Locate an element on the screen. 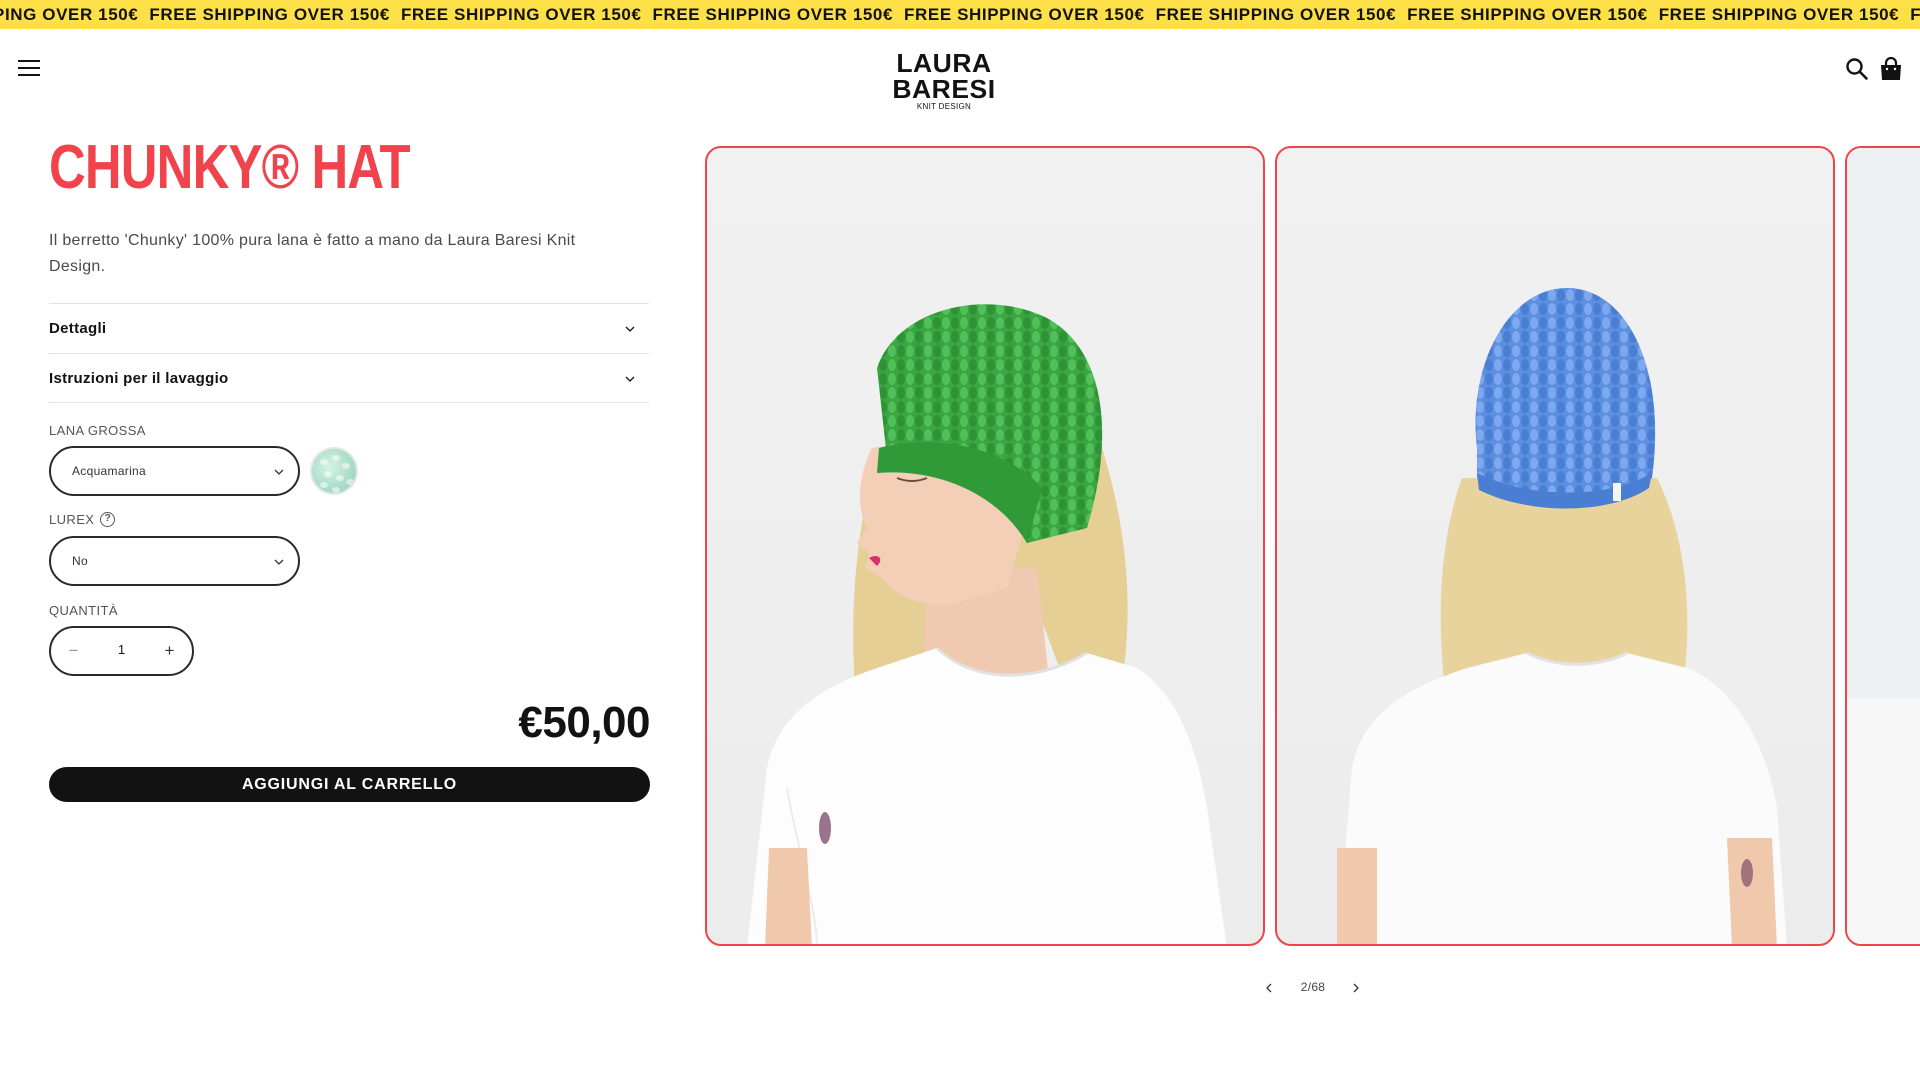  gallery-next-button is located at coordinates (1356, 988).